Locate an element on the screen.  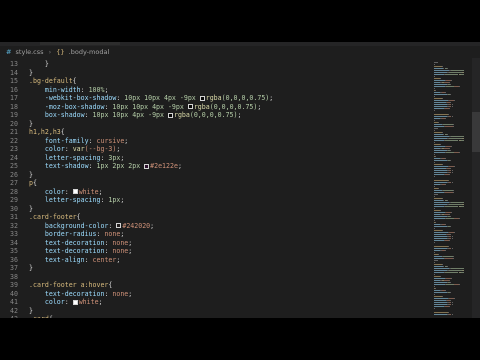
code-line: 37} is located at coordinates (215, 268).